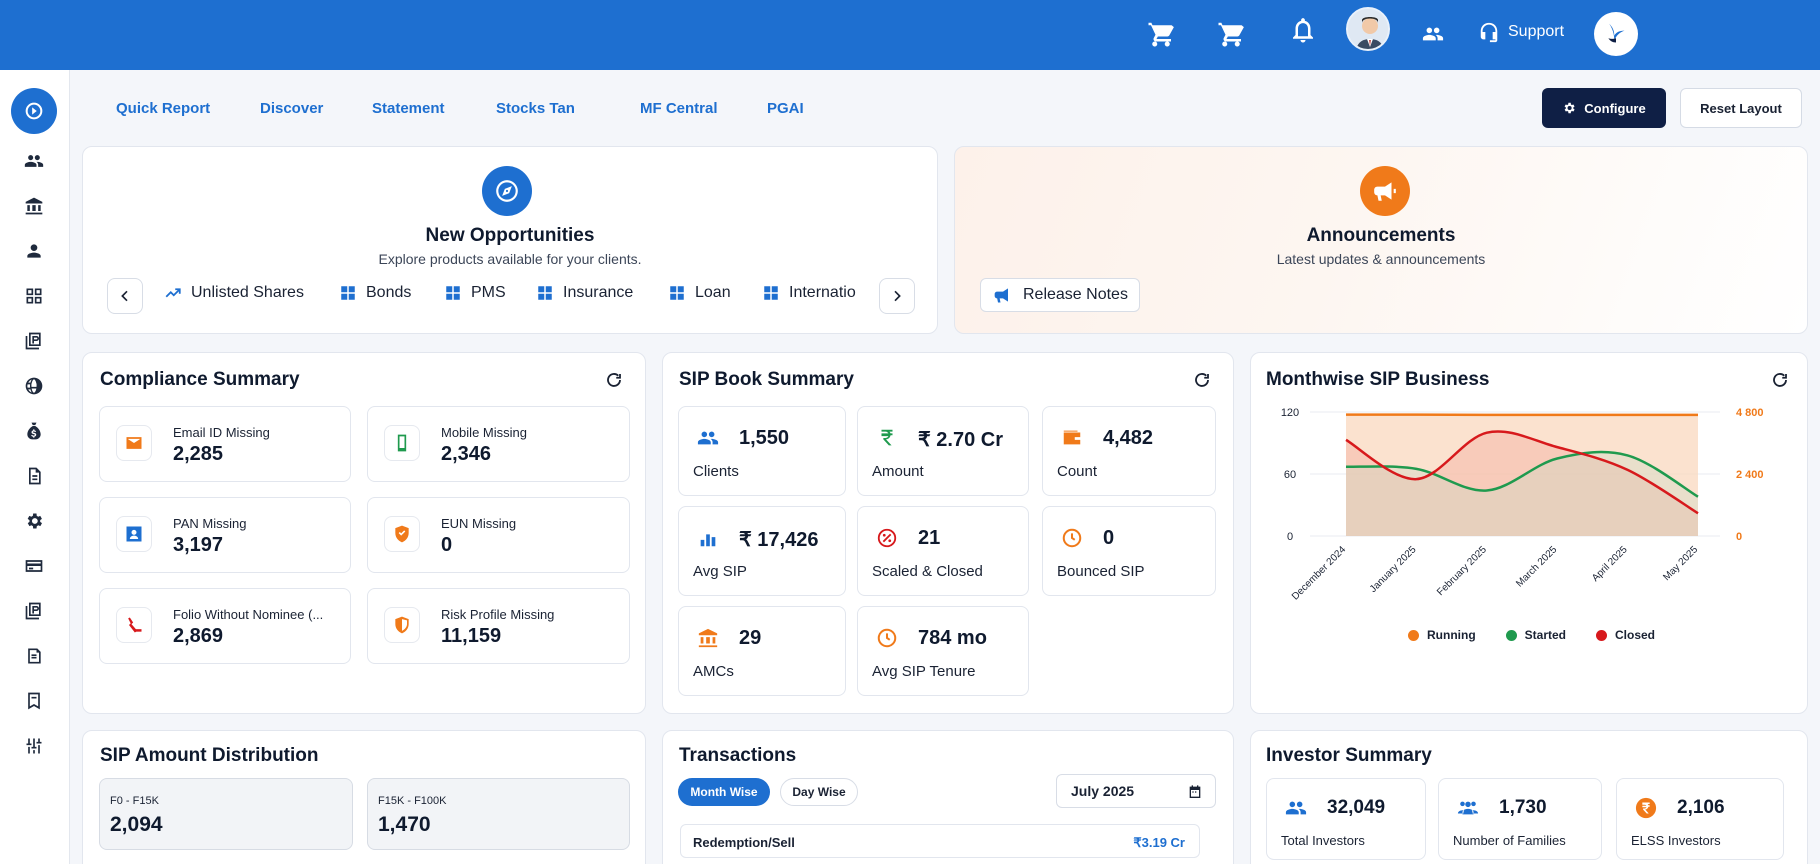  What do you see at coordinates (498, 444) in the screenshot?
I see `compliance-item: Mobile Missing 2,346` at bounding box center [498, 444].